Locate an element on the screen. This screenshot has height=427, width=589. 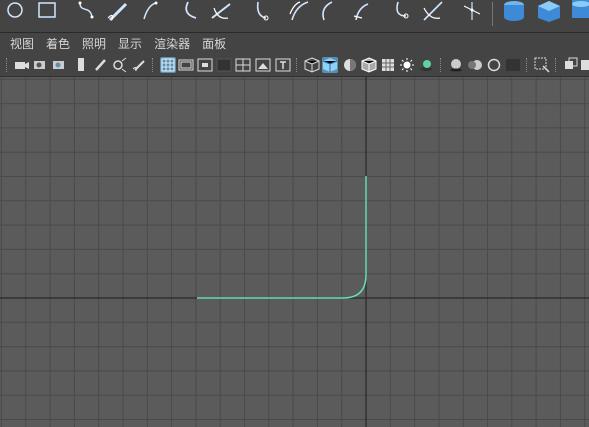
textured-icon is located at coordinates (388, 65).